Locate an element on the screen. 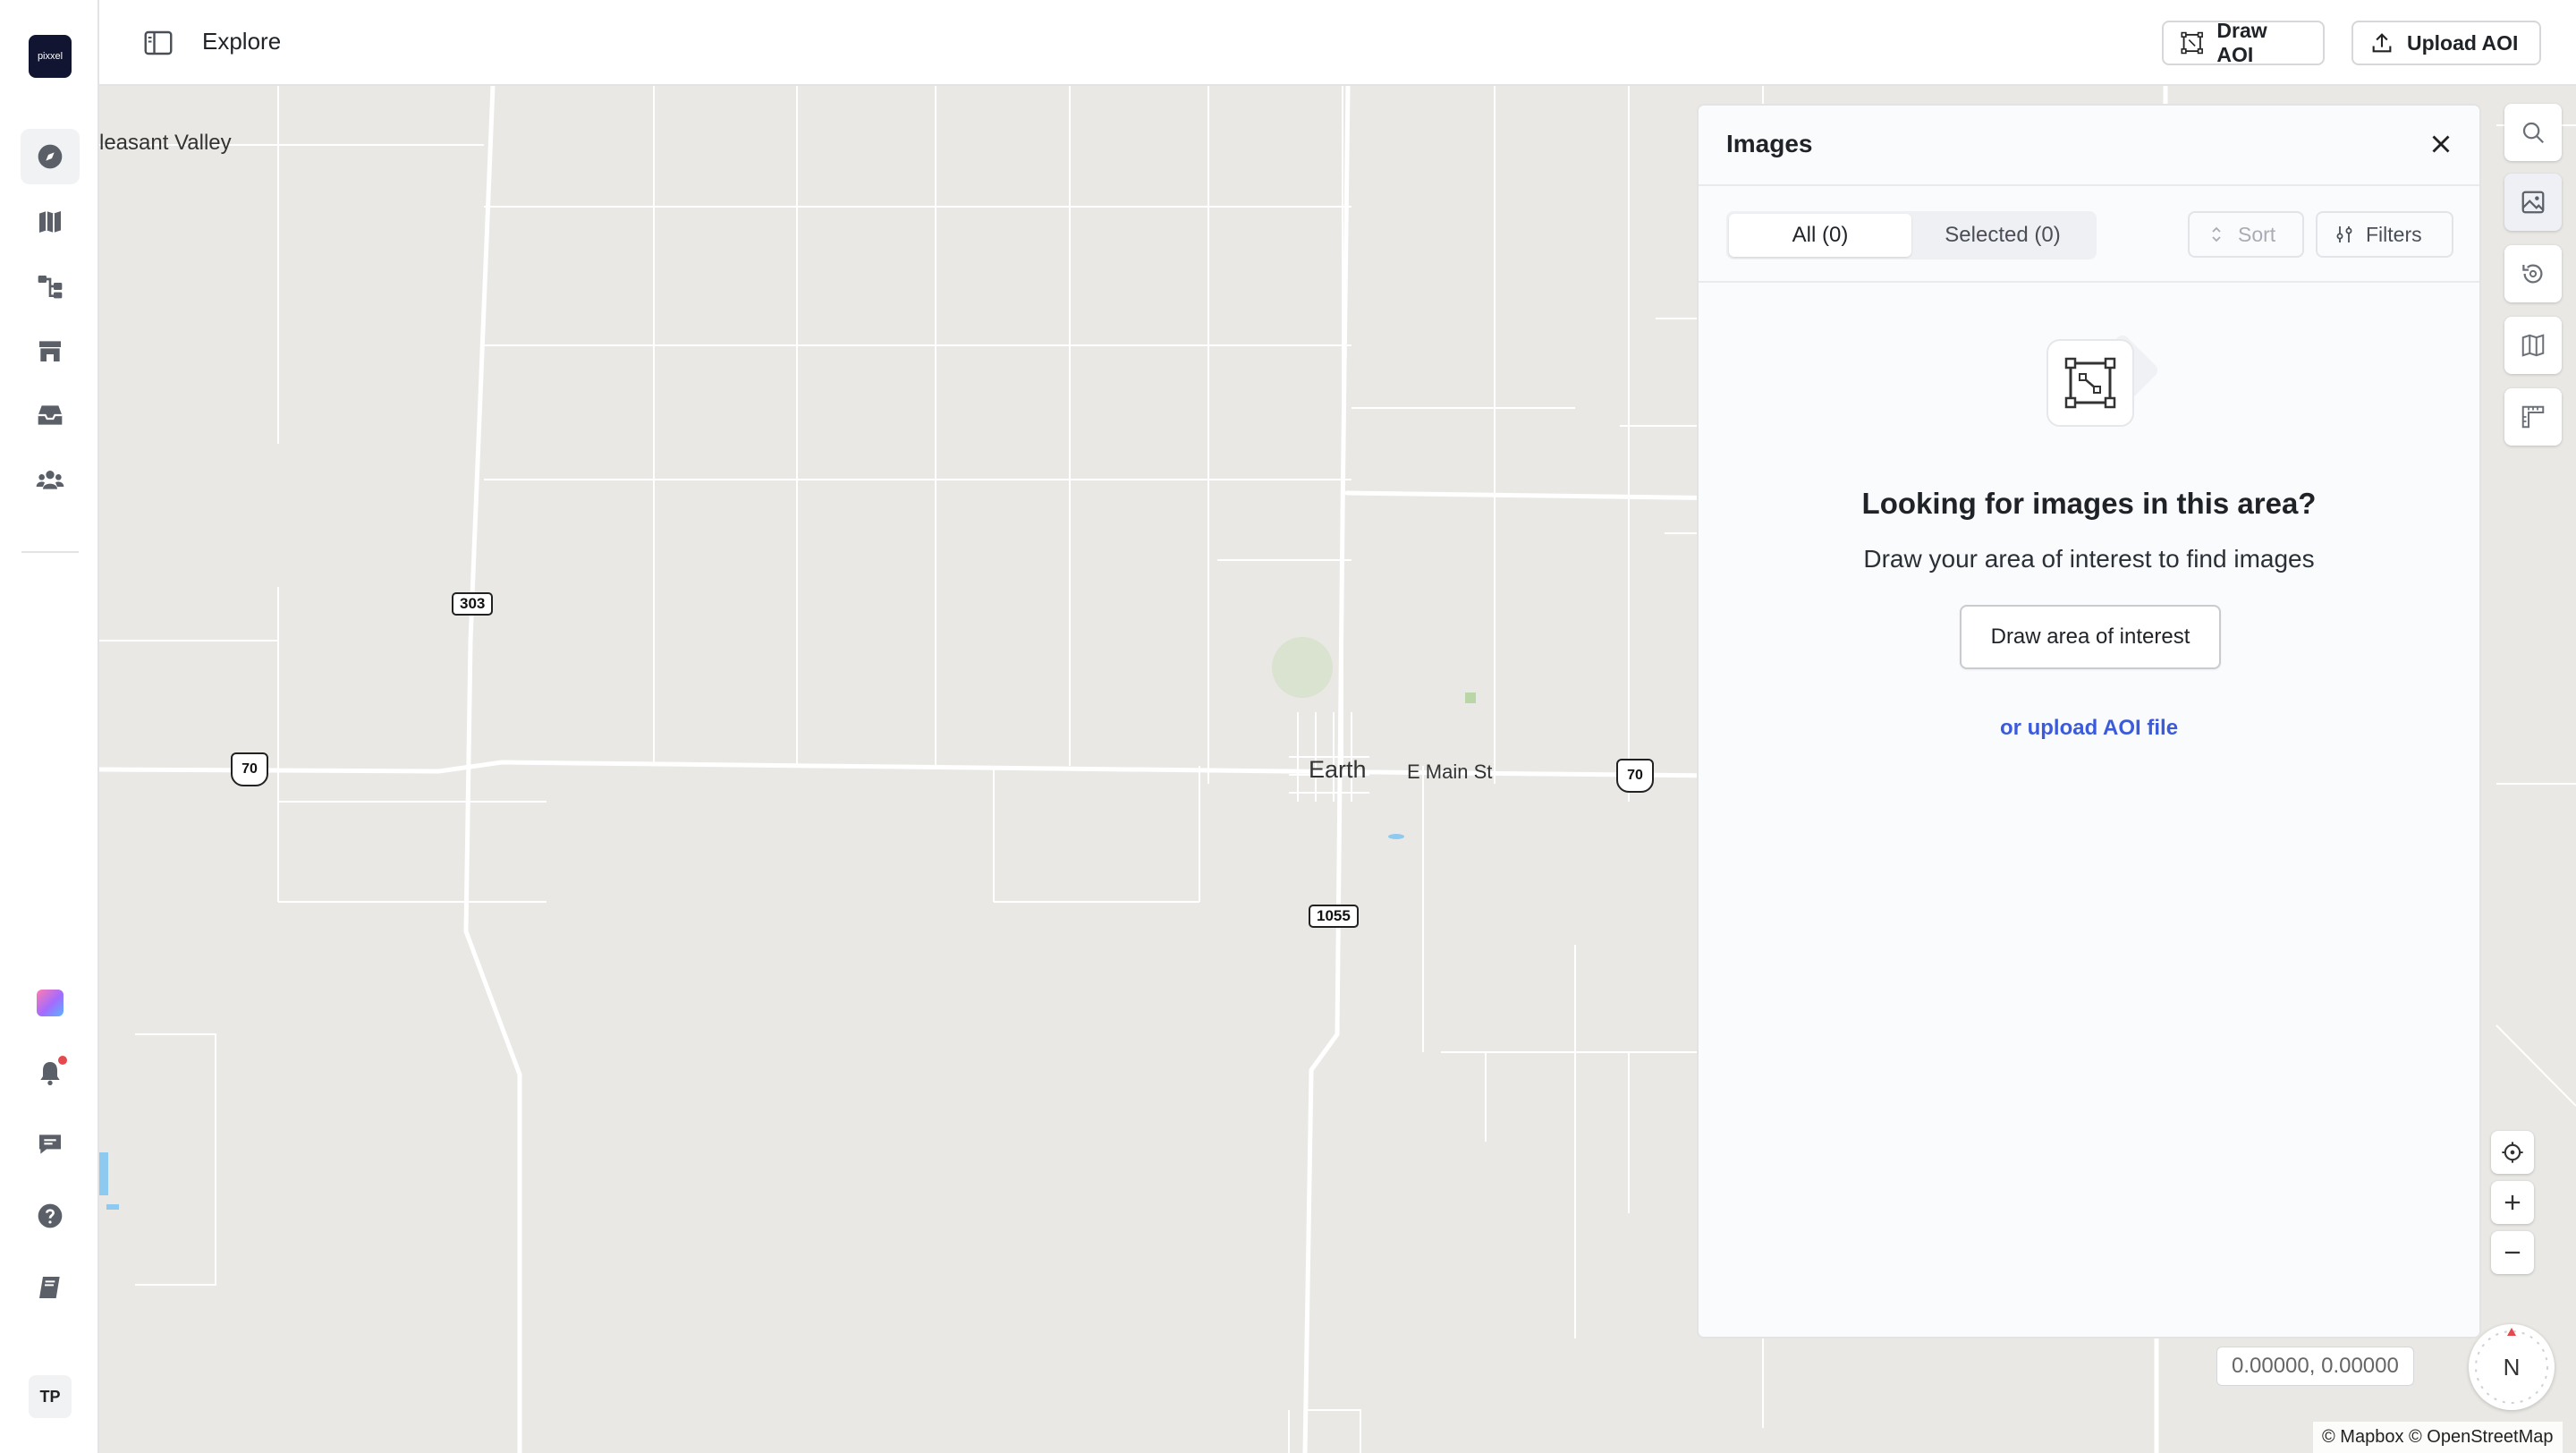 The height and width of the screenshot is (1453, 2576). draw-area-of-interest-button: Draw area of interest is located at coordinates (2090, 637).